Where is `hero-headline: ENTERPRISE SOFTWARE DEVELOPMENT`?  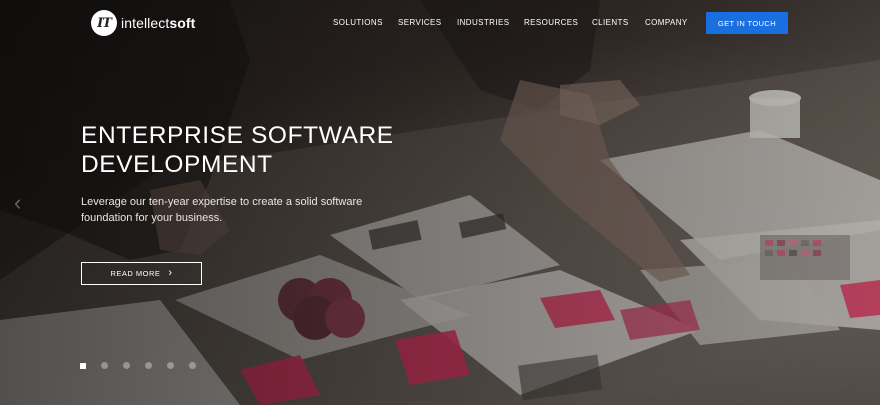 hero-headline: ENTERPRISE SOFTWARE DEVELOPMENT is located at coordinates (251, 150).